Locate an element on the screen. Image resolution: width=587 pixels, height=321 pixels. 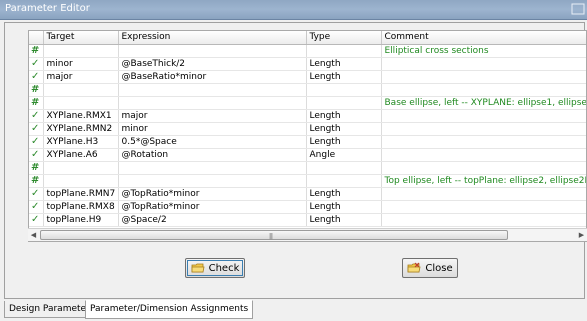
target-cell: topPlane.RMX8 is located at coordinates (81, 207).